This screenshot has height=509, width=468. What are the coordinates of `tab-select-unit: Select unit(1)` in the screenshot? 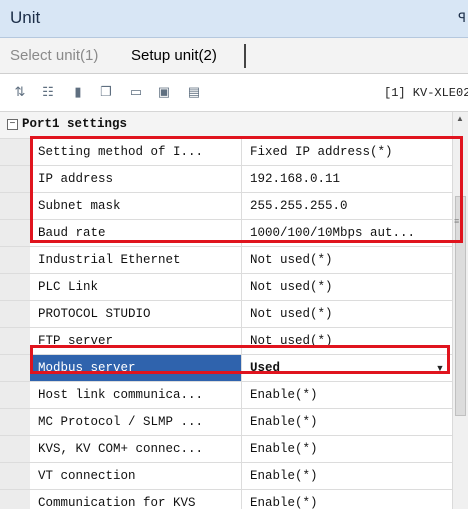 It's located at (54, 55).